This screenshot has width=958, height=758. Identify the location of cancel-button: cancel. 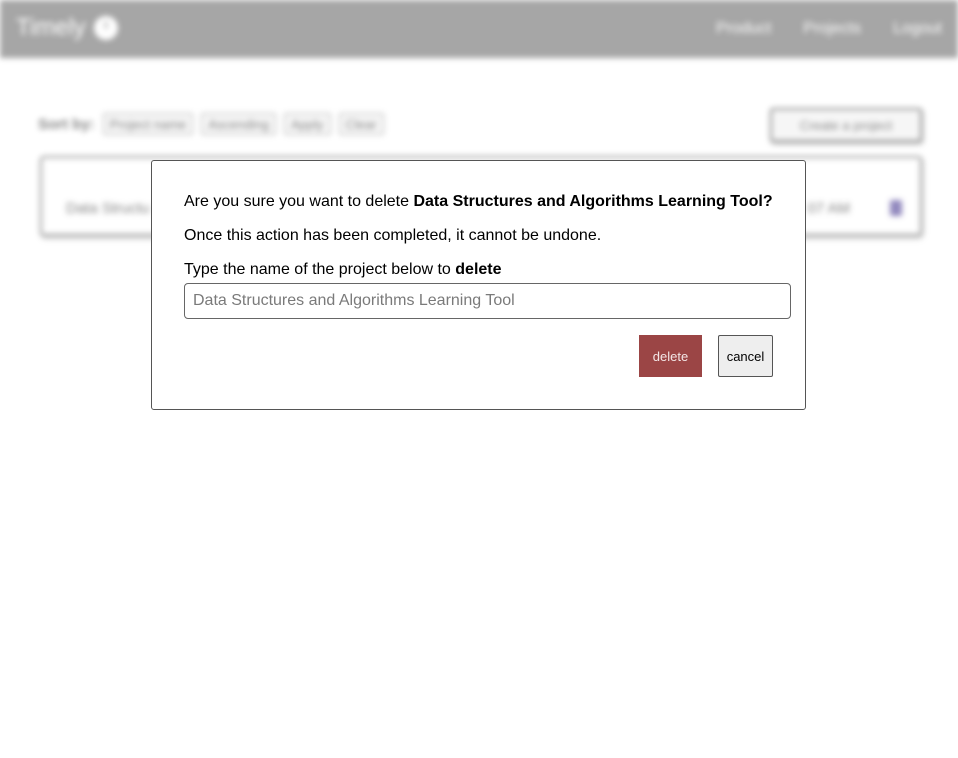
(745, 356).